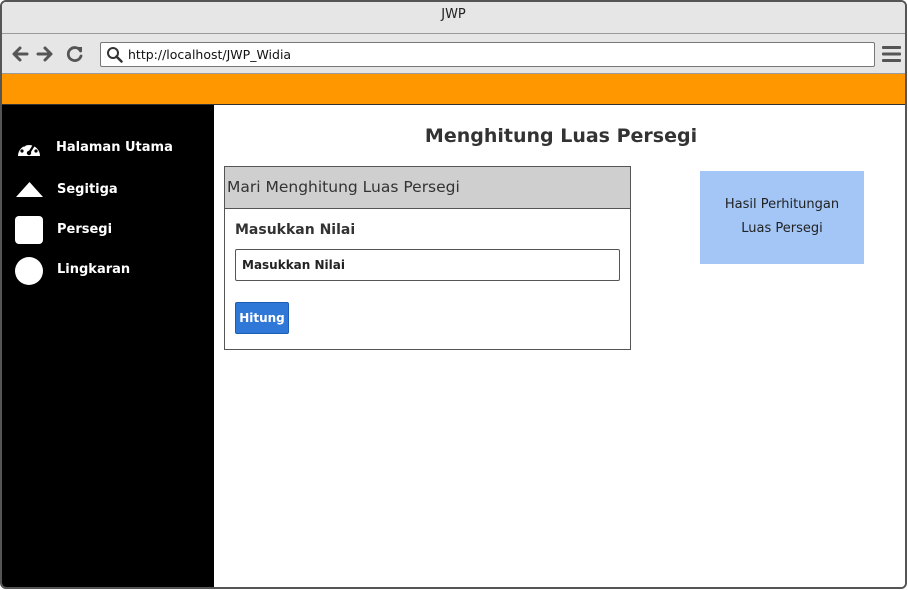 The height and width of the screenshot is (590, 908). What do you see at coordinates (20, 54) in the screenshot?
I see `back-arrow-icon` at bounding box center [20, 54].